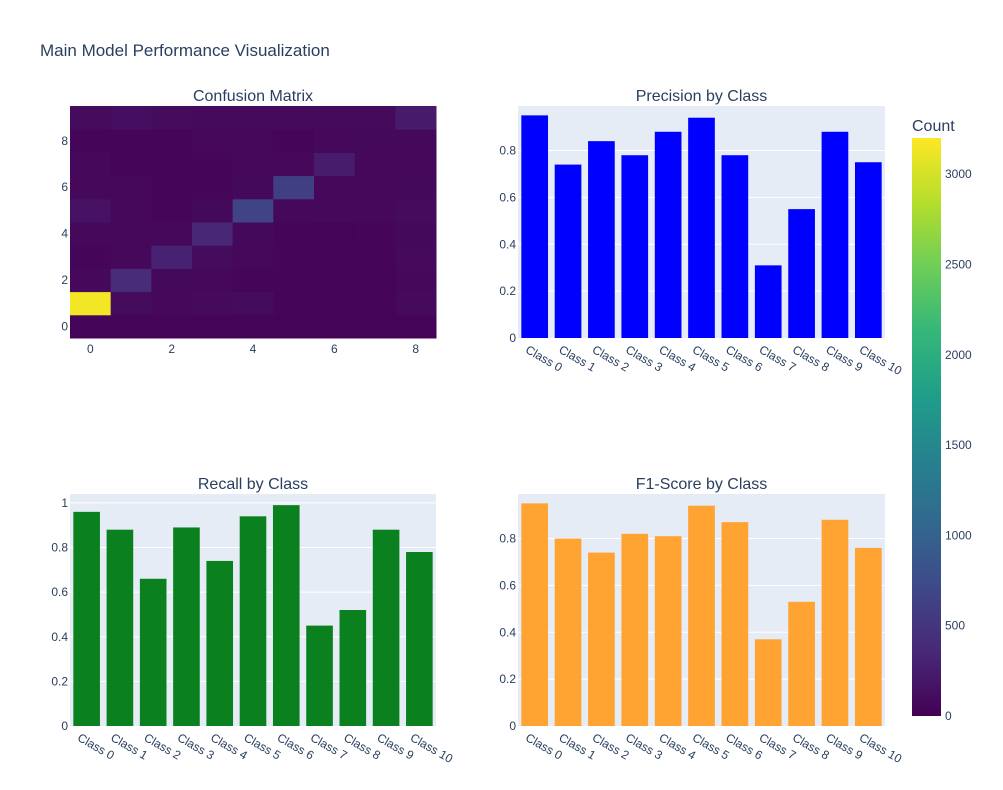  Describe the element at coordinates (958, 445) in the screenshot. I see `colorbar-tick: 1500` at that location.